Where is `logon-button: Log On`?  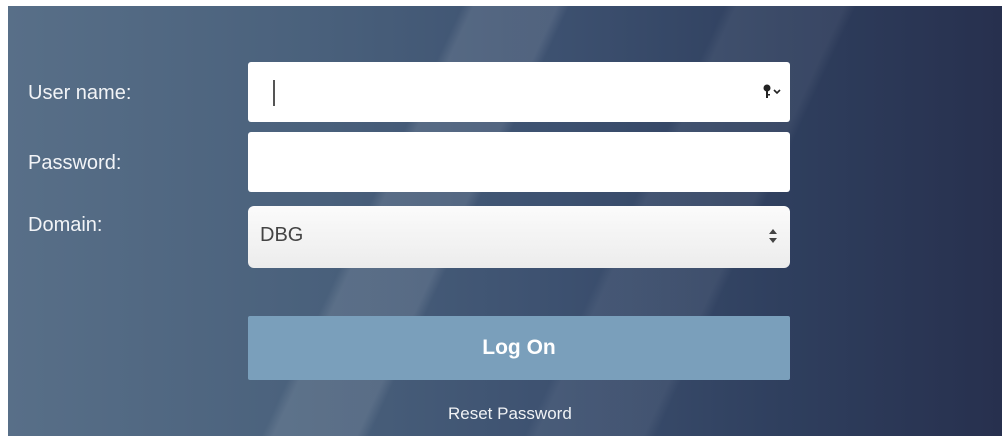
logon-button: Log On is located at coordinates (519, 348).